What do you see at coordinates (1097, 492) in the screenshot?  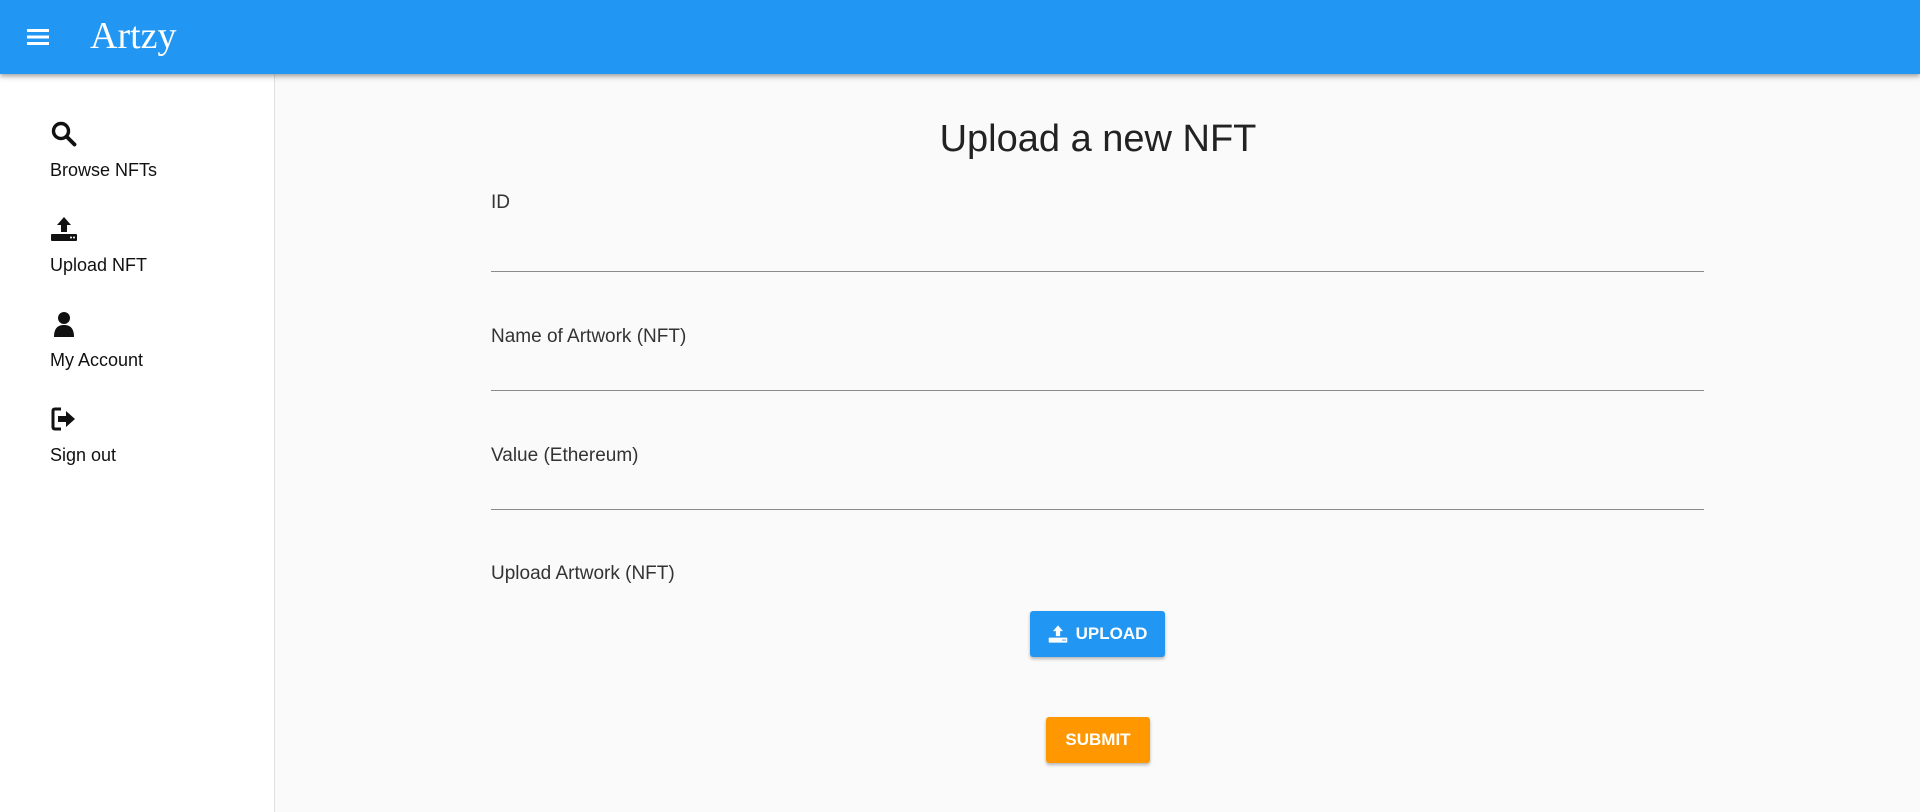 I see `value-input` at bounding box center [1097, 492].